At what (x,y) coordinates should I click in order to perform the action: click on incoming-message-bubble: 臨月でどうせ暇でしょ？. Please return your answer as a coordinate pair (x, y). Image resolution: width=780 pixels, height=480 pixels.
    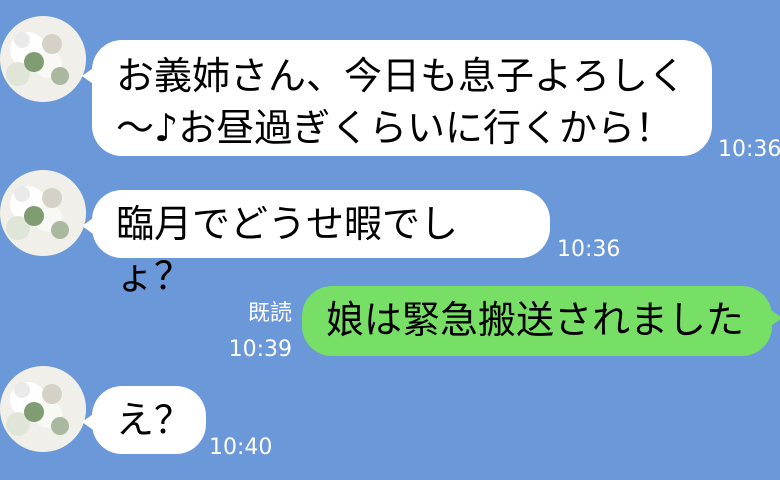
    Looking at the image, I should click on (316, 244).